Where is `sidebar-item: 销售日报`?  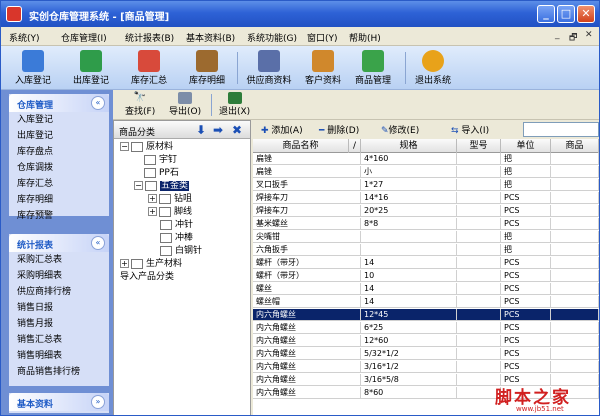
sidebar-item: 销售日报 is located at coordinates (59, 308).